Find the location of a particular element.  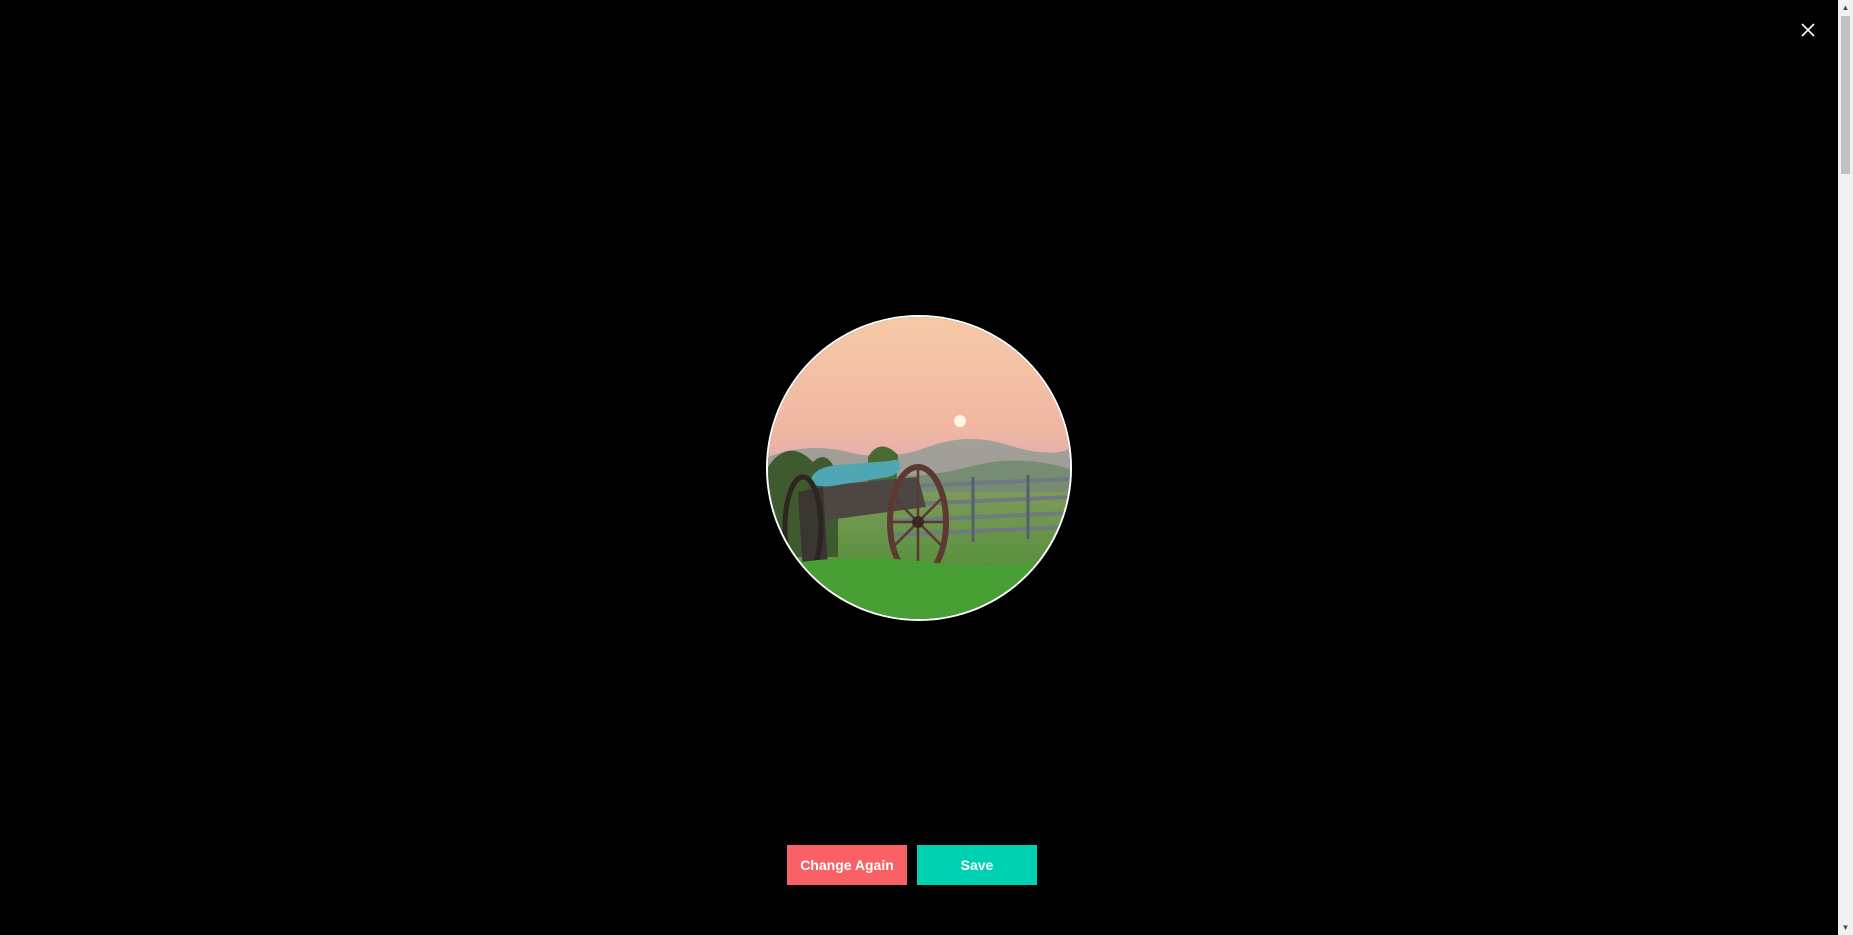

avatar-crop-preview is located at coordinates (919, 468).